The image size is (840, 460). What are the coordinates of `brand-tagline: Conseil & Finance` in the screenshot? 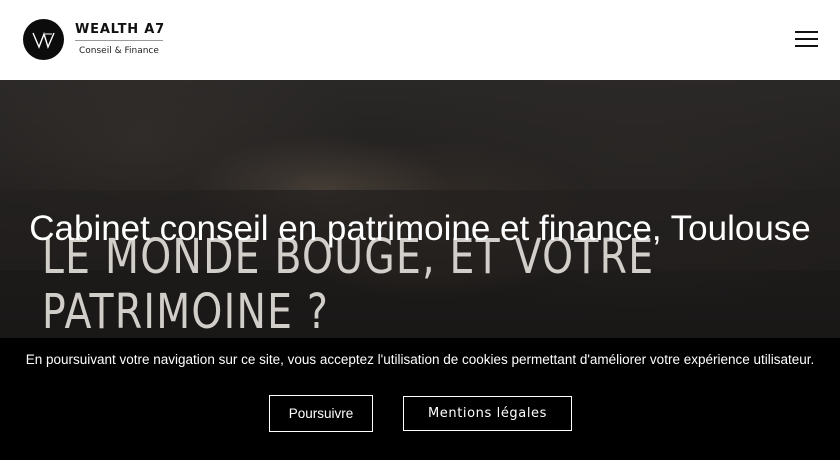 It's located at (119, 51).